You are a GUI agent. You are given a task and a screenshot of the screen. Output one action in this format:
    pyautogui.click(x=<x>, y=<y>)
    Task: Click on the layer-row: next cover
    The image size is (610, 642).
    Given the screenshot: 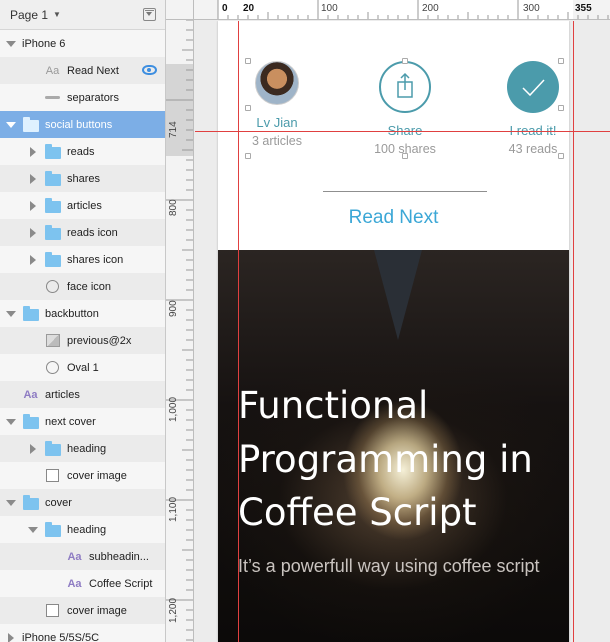 What is the action you would take?
    pyautogui.click(x=82, y=421)
    